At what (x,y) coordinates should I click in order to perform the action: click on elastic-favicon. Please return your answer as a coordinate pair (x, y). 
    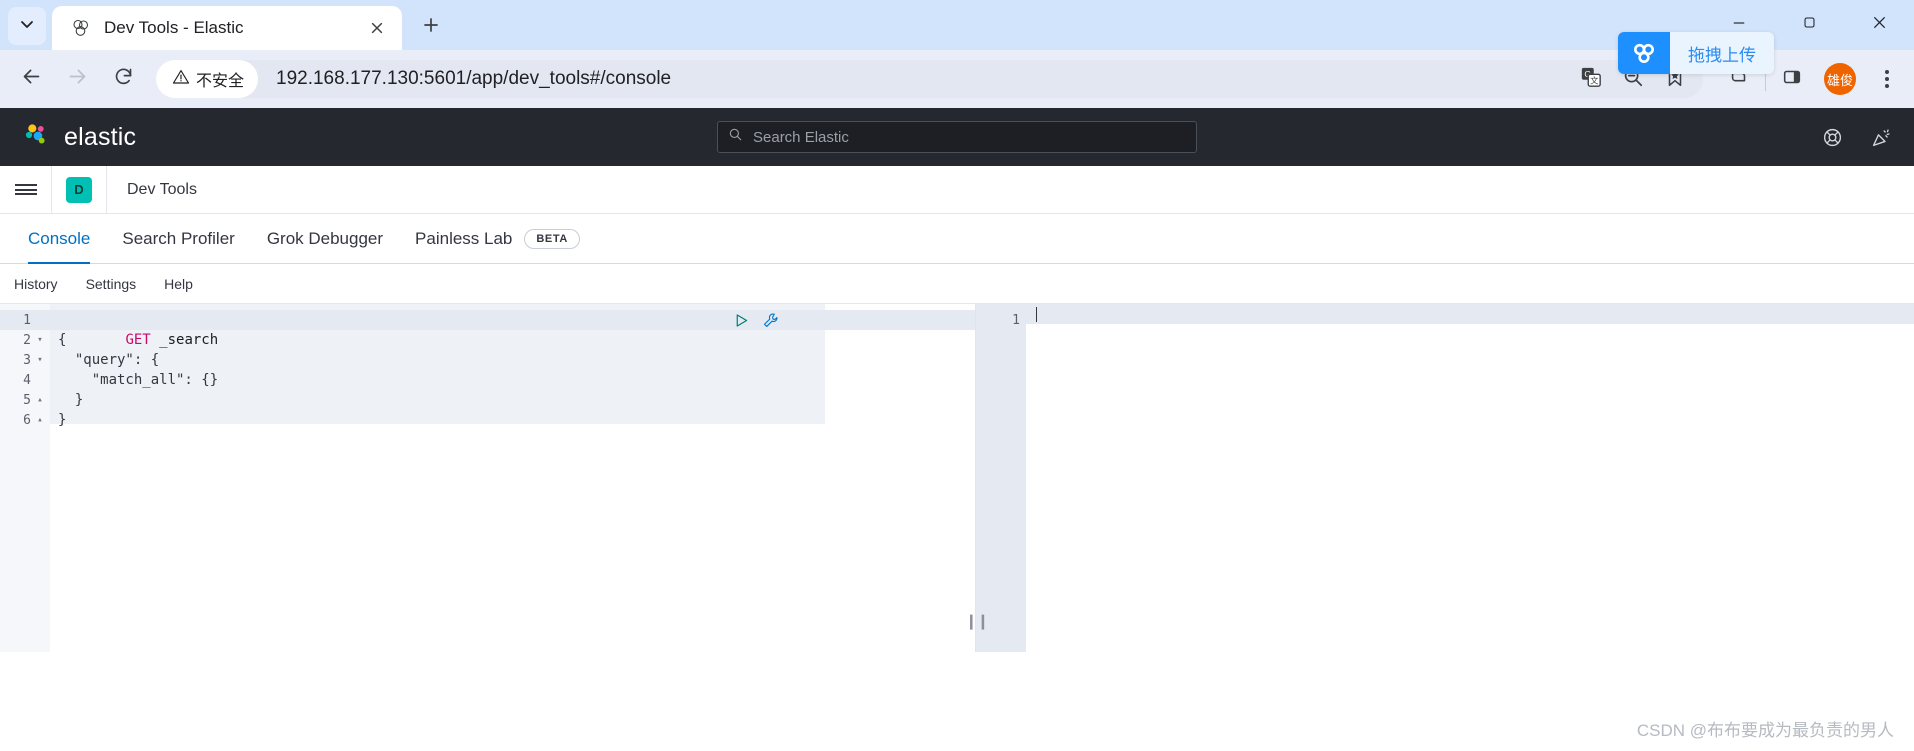
    Looking at the image, I should click on (81, 28).